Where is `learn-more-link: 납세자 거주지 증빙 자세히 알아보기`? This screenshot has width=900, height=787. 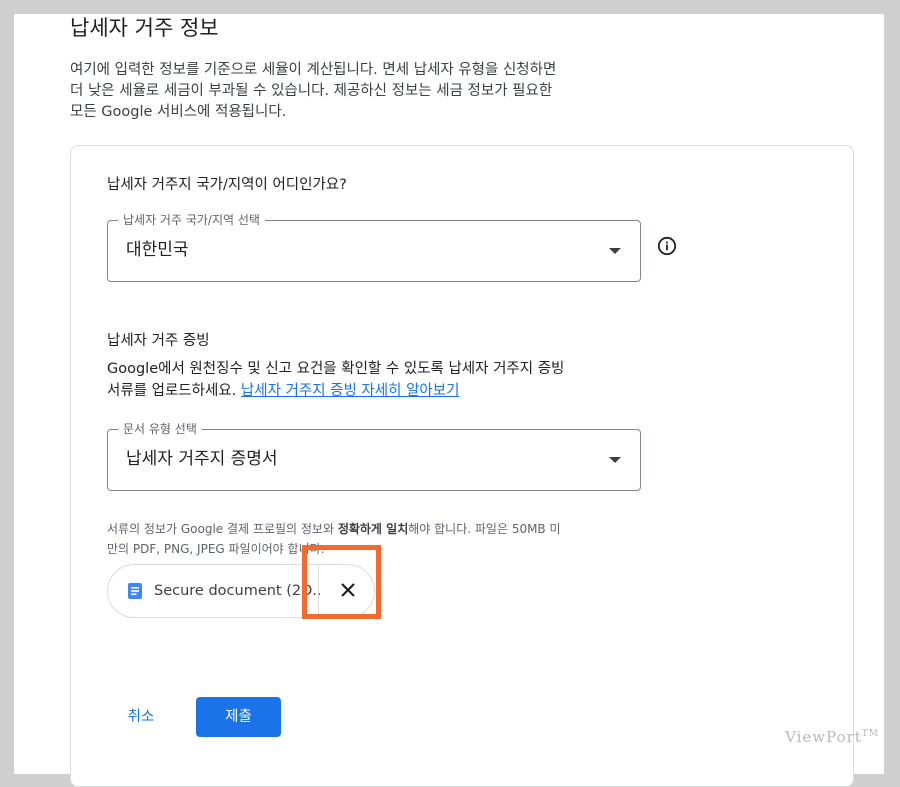 learn-more-link: 납세자 거주지 증빙 자세히 알아보기 is located at coordinates (350, 391).